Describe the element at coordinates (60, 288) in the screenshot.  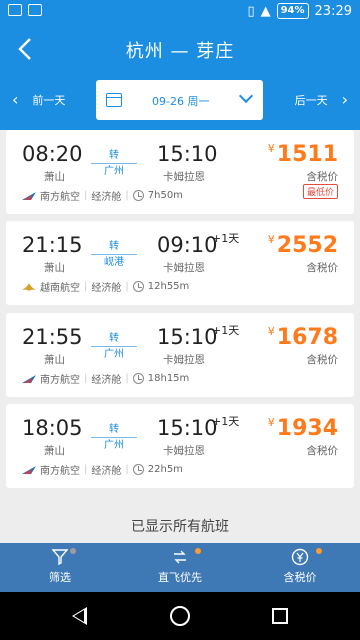
I see `airline-name: 越南航空` at that location.